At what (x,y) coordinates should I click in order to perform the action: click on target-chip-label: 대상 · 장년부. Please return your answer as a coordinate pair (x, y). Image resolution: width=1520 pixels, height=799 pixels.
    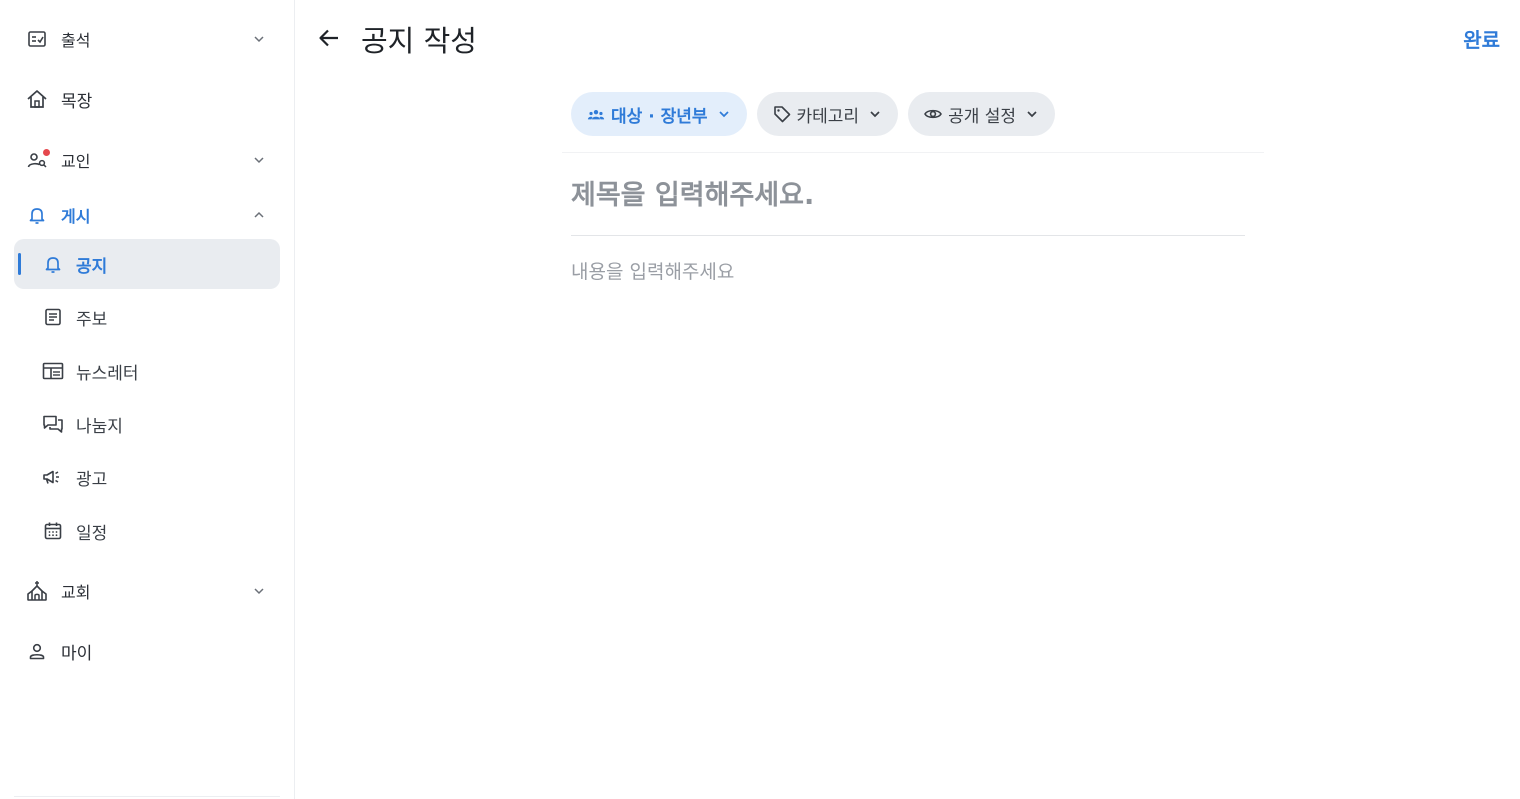
    Looking at the image, I should click on (659, 116).